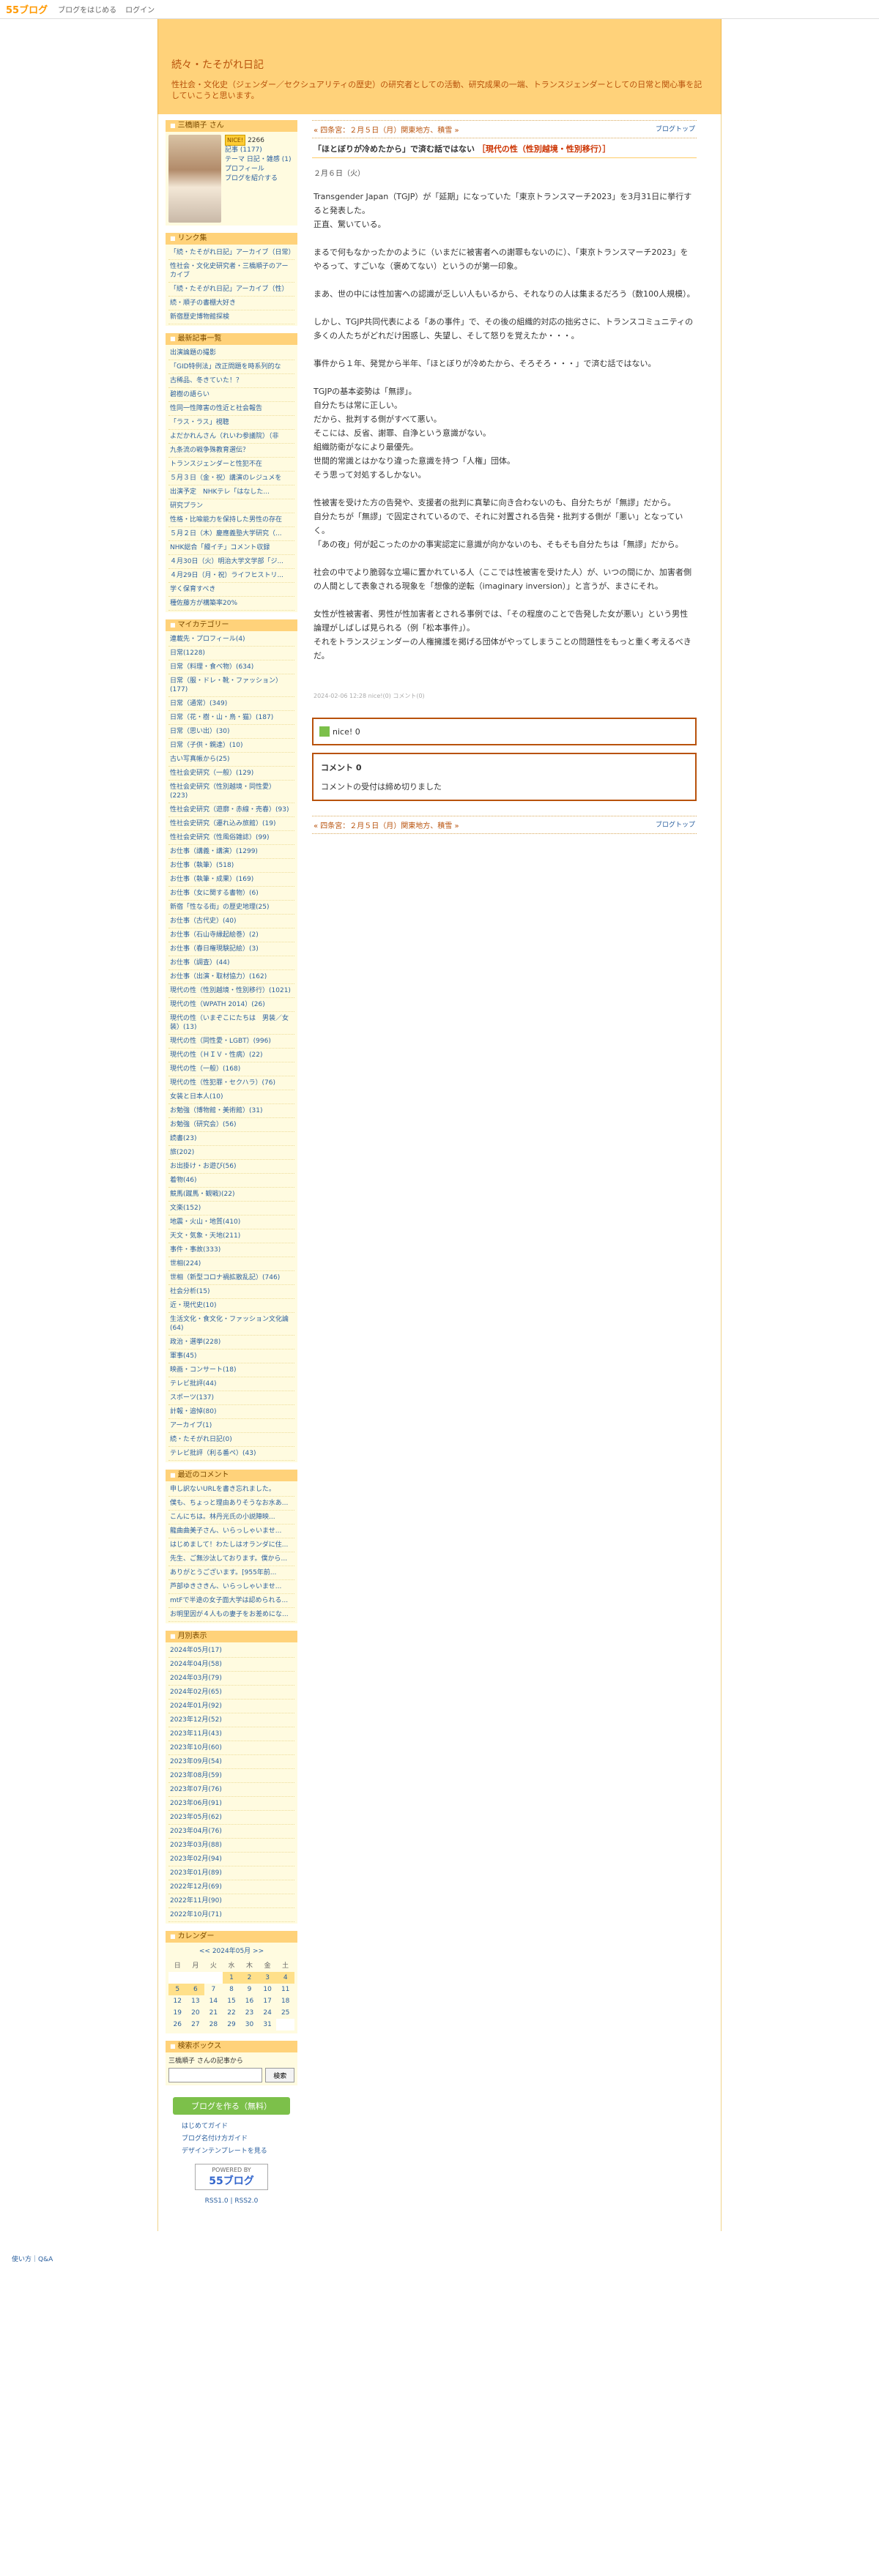  What do you see at coordinates (268, 1978) in the screenshot?
I see `calendar-day: 3` at bounding box center [268, 1978].